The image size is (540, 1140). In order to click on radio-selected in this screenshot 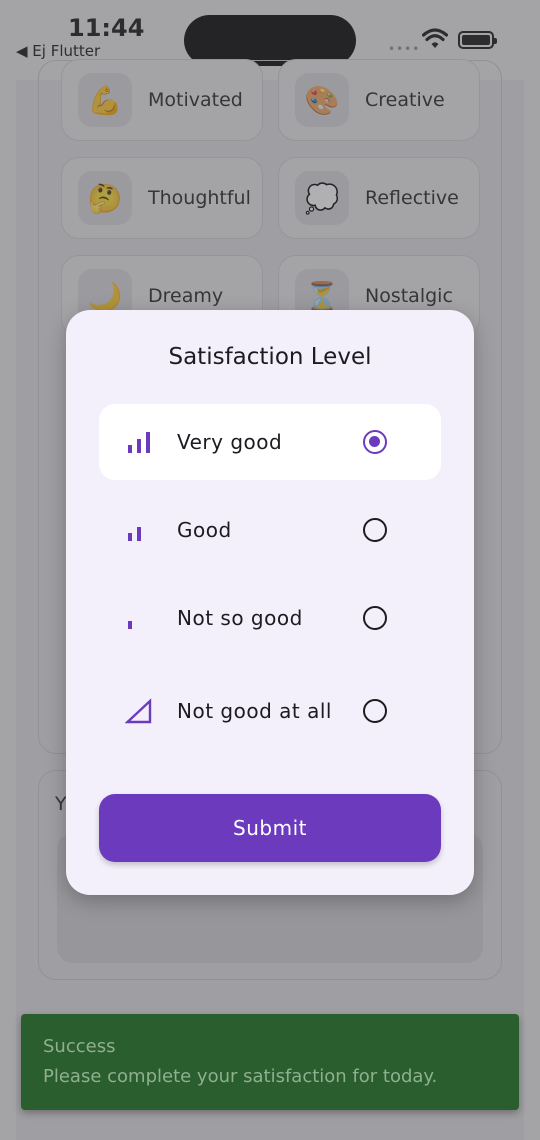, I will do `click(375, 442)`.